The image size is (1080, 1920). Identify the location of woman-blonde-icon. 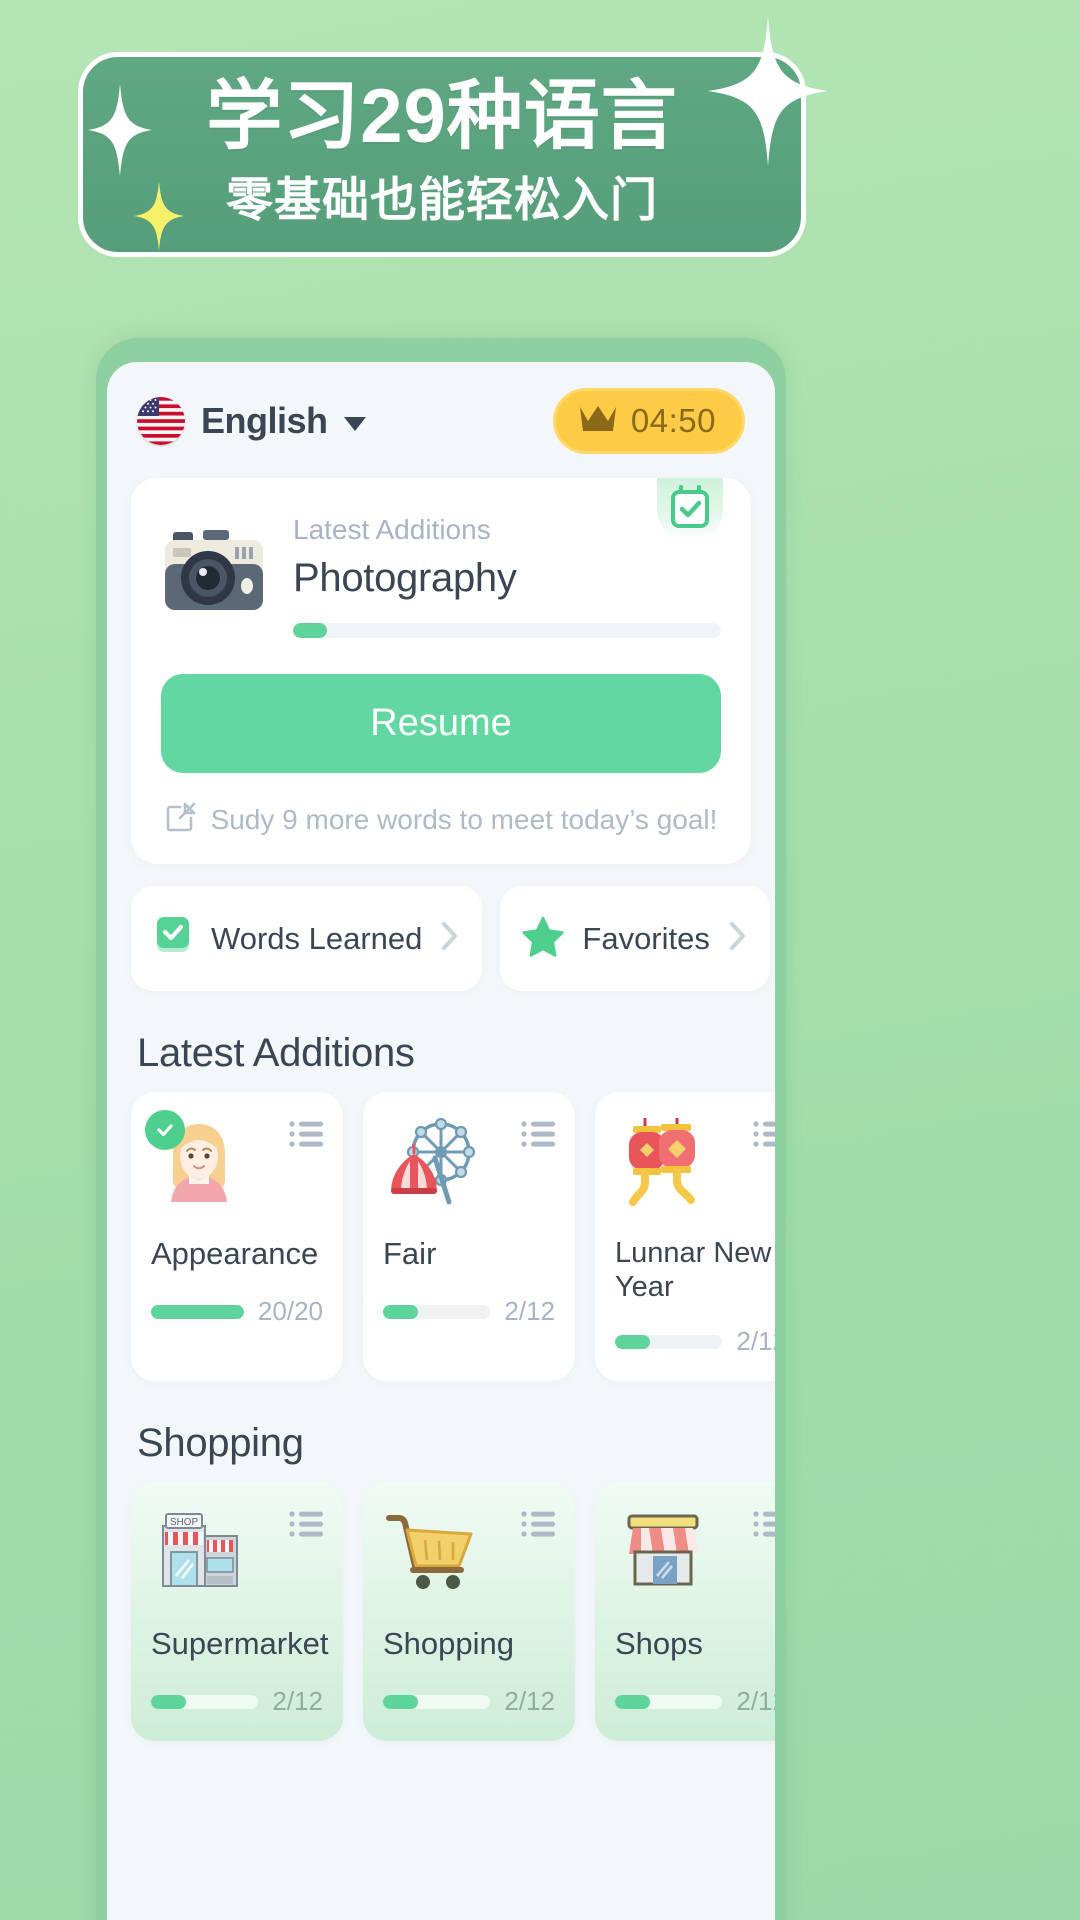
(196, 1160).